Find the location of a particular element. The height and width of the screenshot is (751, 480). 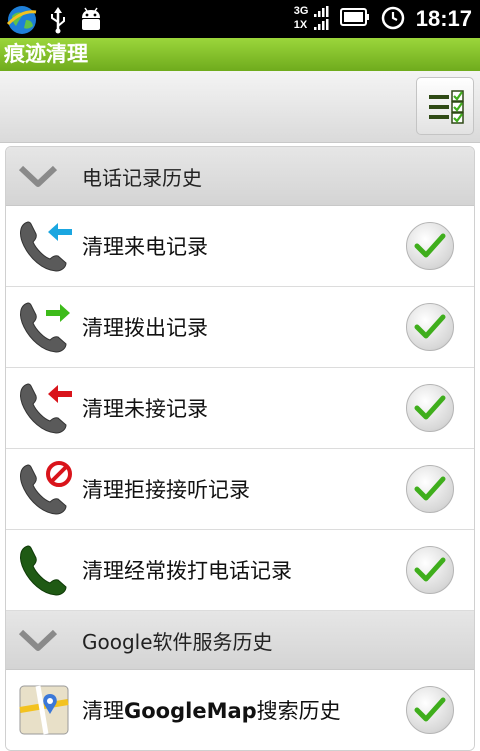

list-item-frequent-calls: 清理经常拨打电话记录 is located at coordinates (240, 570).